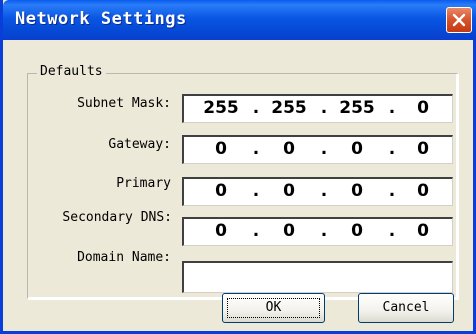  What do you see at coordinates (423, 231) in the screenshot?
I see `secondary-dns-octet-4: 0` at bounding box center [423, 231].